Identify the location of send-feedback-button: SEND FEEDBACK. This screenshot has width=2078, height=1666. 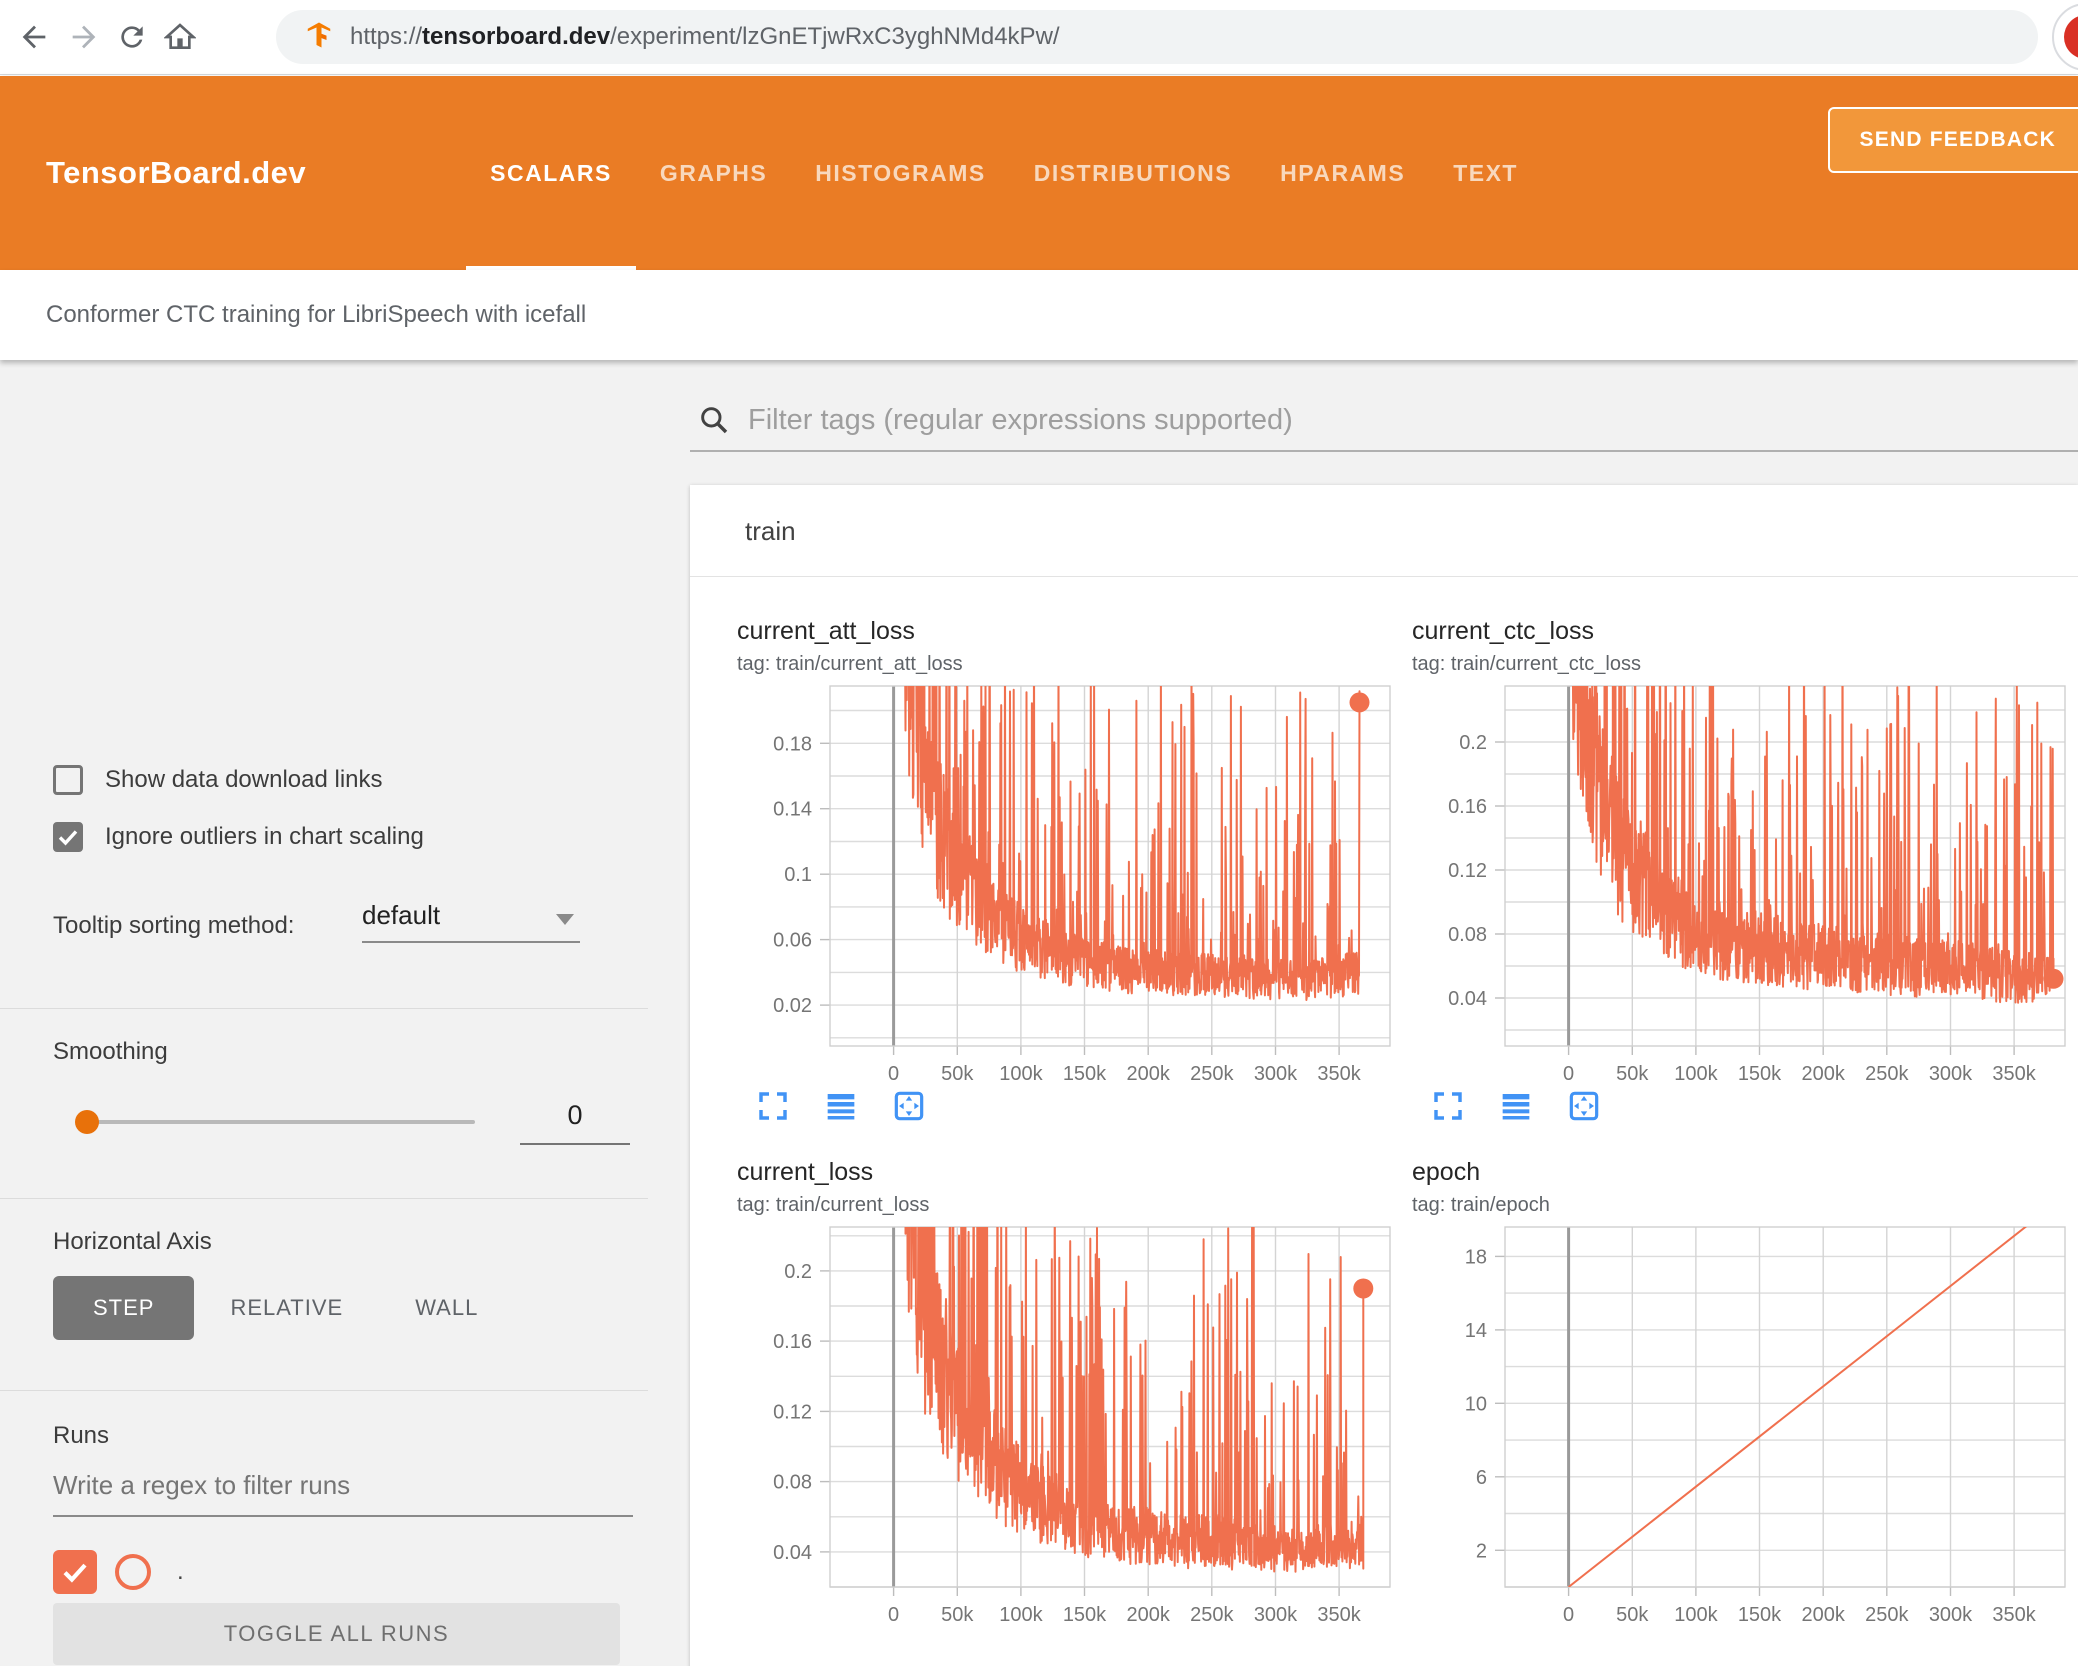
(1952, 140).